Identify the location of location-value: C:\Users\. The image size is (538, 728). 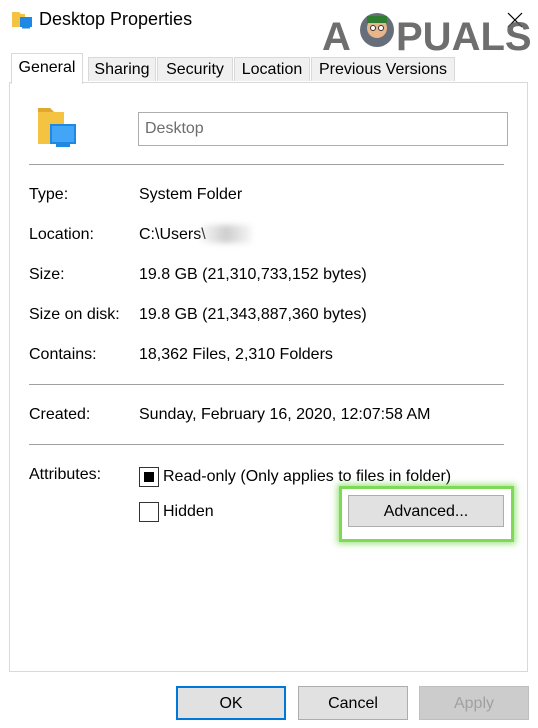
(172, 234).